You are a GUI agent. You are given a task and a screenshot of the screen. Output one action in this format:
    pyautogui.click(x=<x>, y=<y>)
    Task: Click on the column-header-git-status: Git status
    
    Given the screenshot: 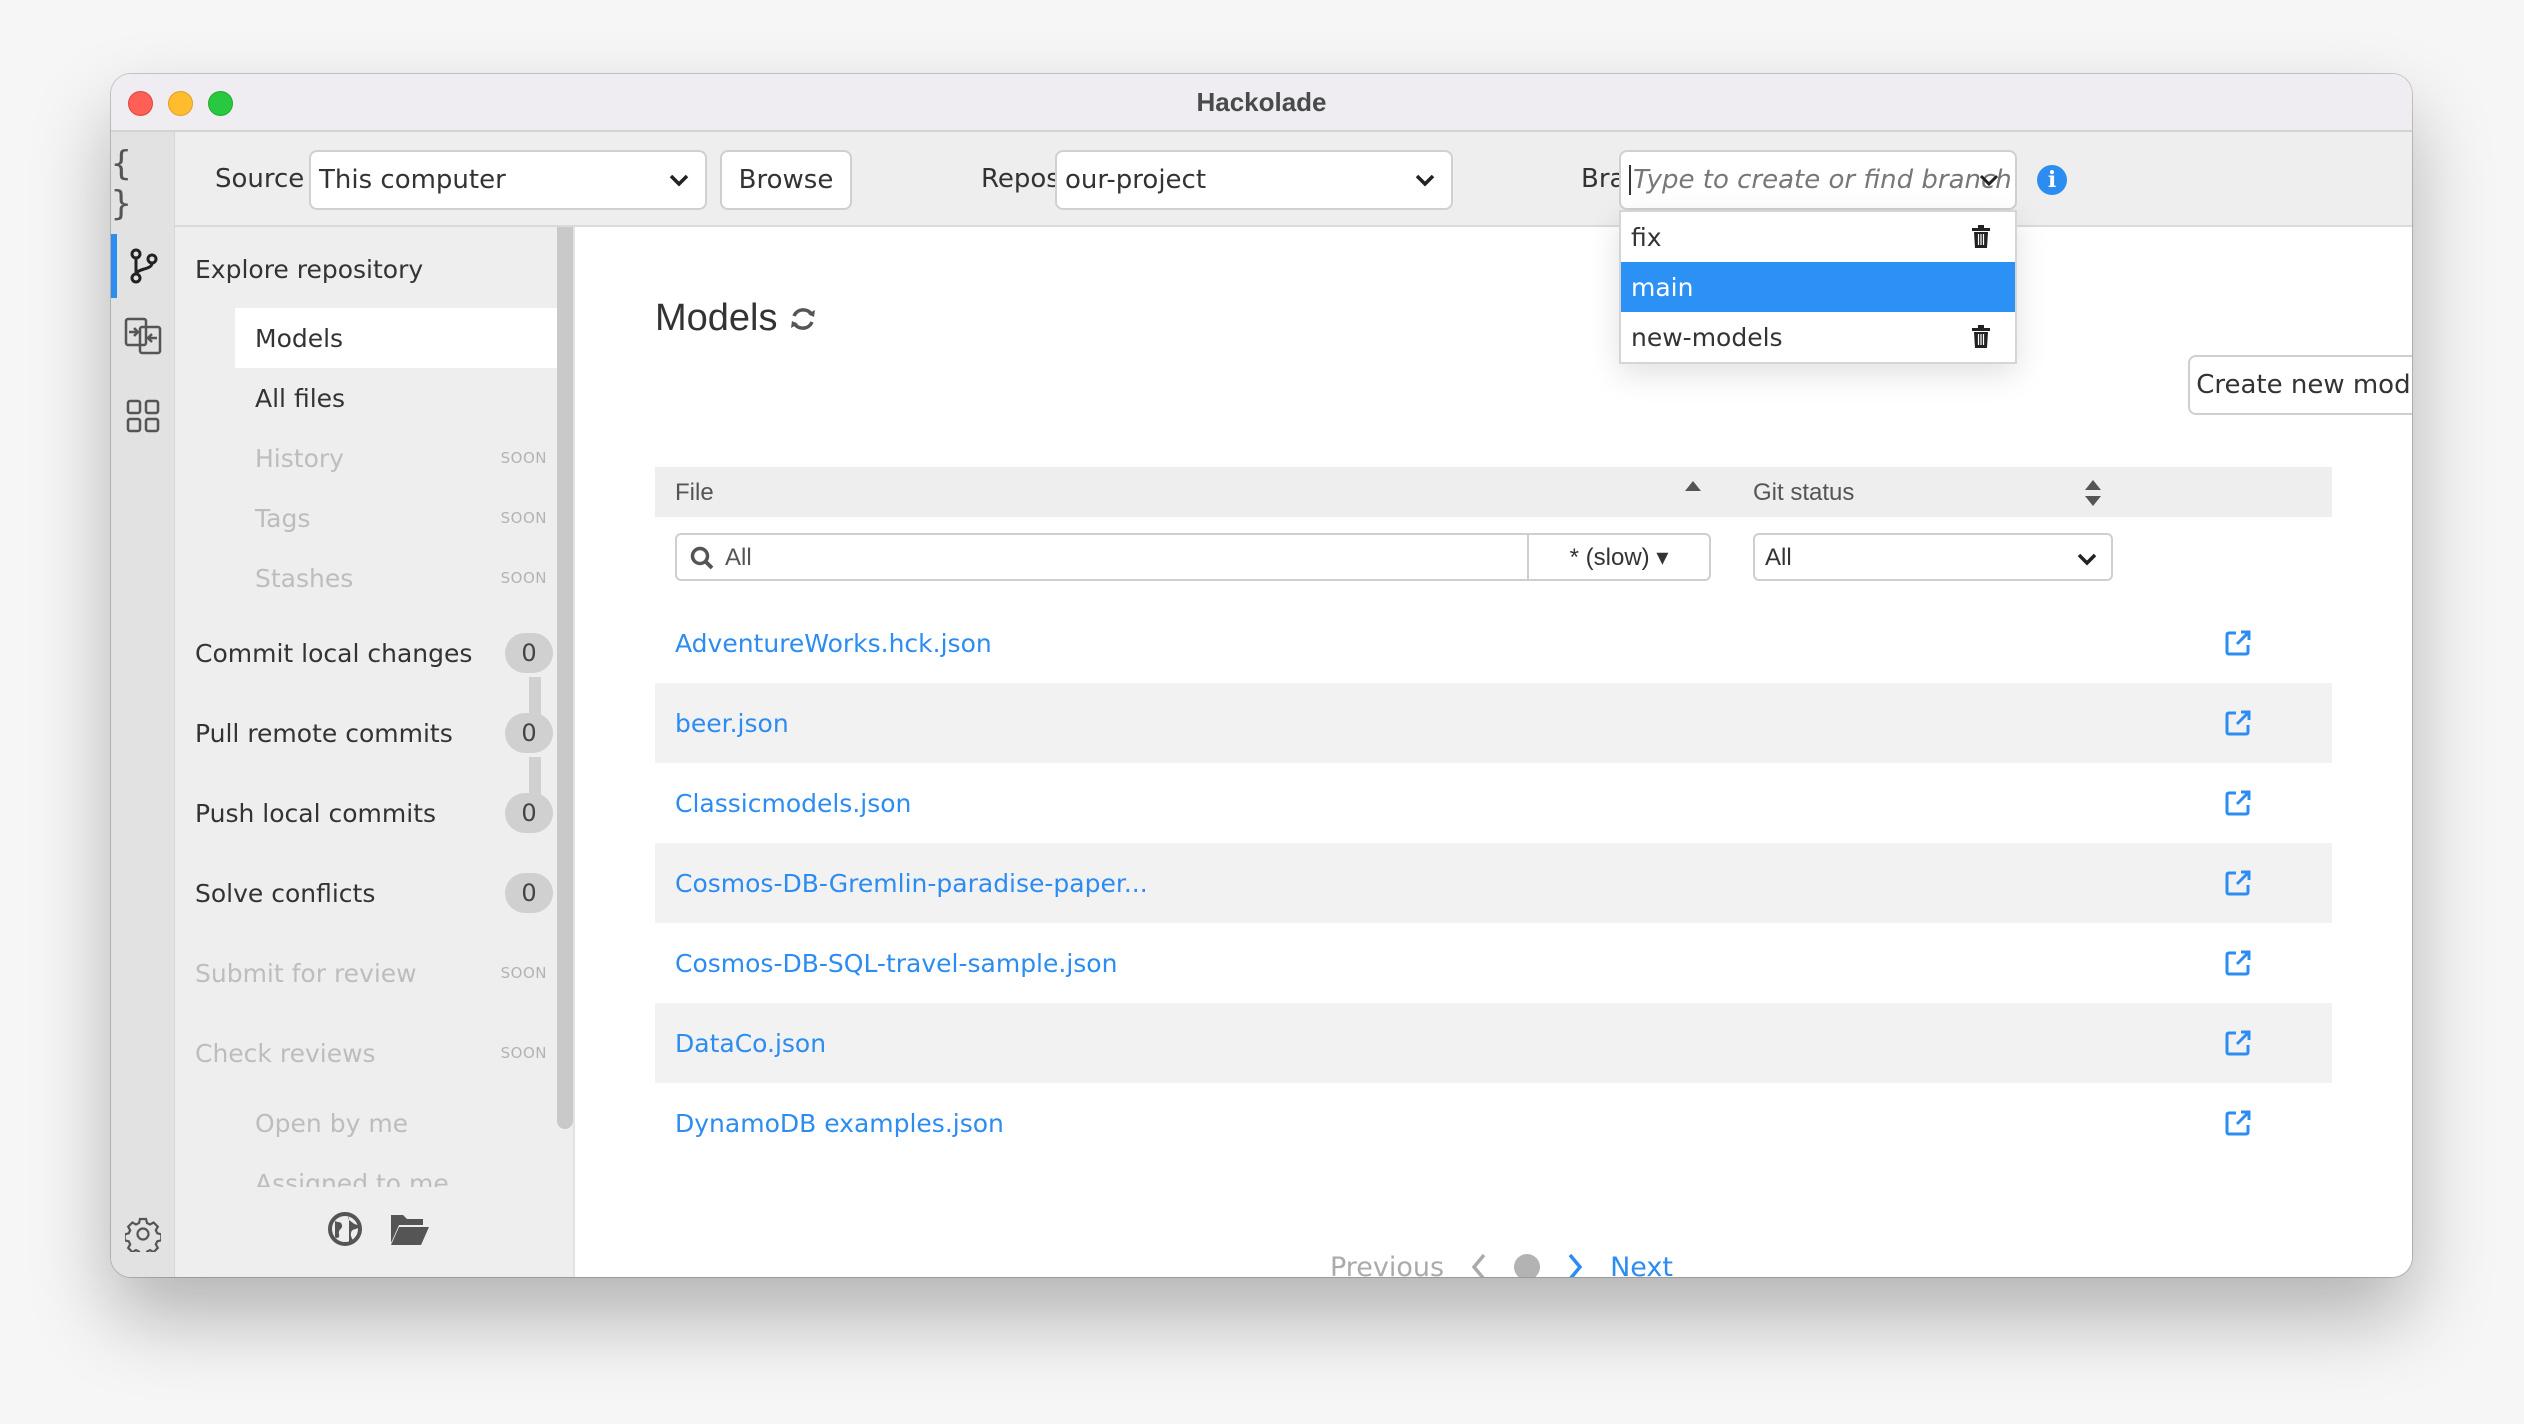 What is the action you would take?
    pyautogui.click(x=1803, y=493)
    